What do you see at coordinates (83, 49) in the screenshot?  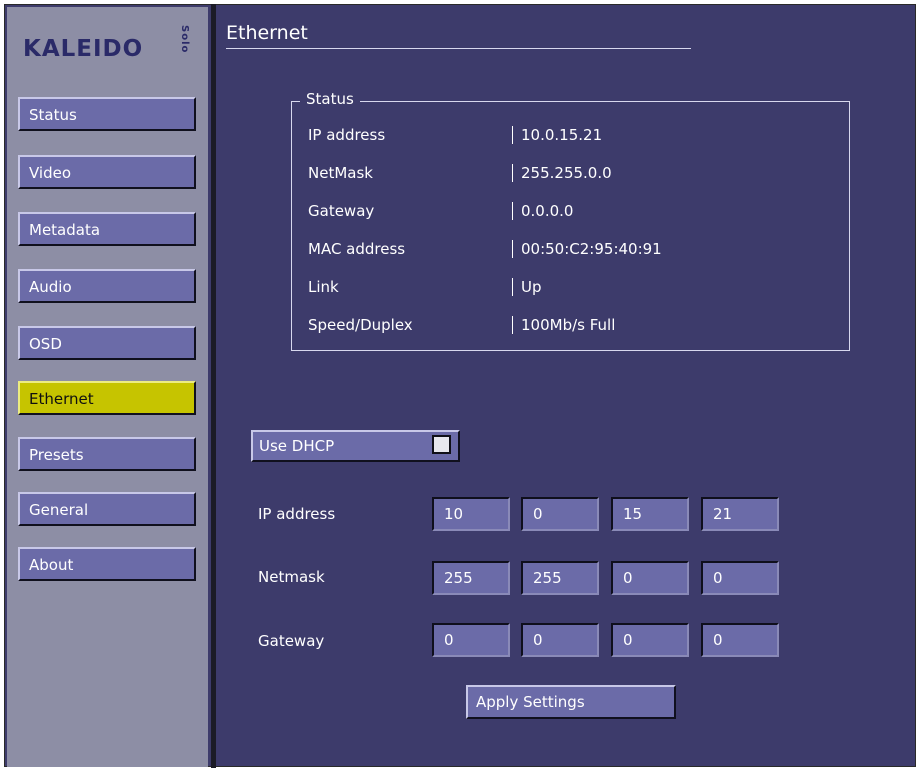 I see `kaleido-logo: KALEIDO` at bounding box center [83, 49].